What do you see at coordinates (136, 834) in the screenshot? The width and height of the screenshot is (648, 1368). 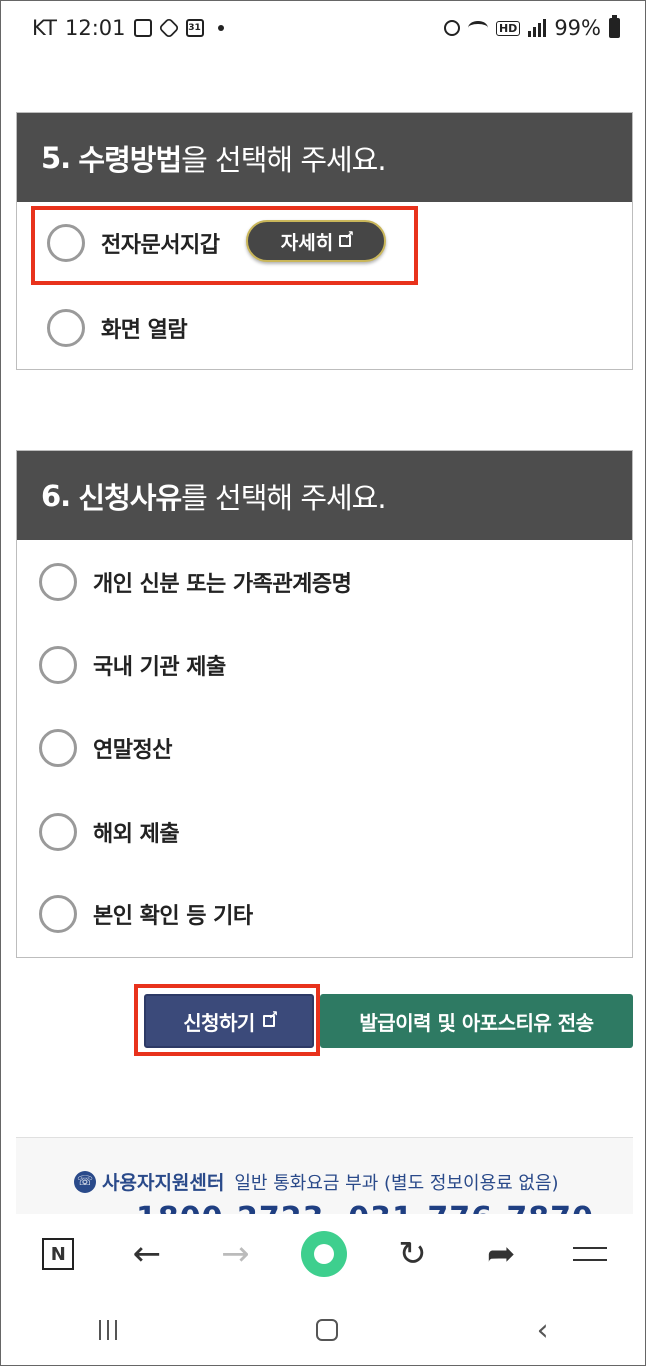 I see `option-label: 해외 제출` at bounding box center [136, 834].